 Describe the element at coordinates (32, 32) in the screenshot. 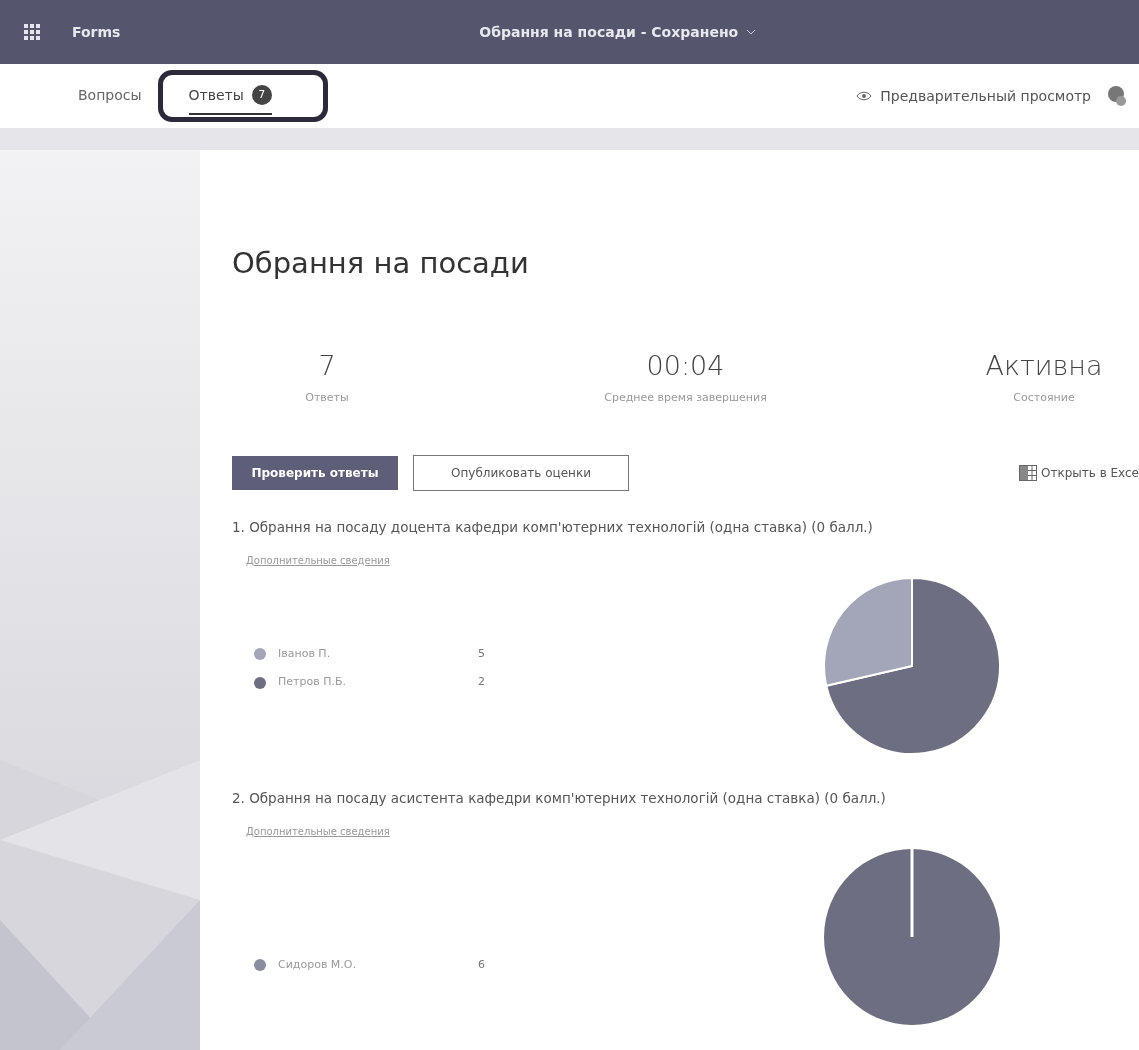

I see `app-launcher-icon` at that location.